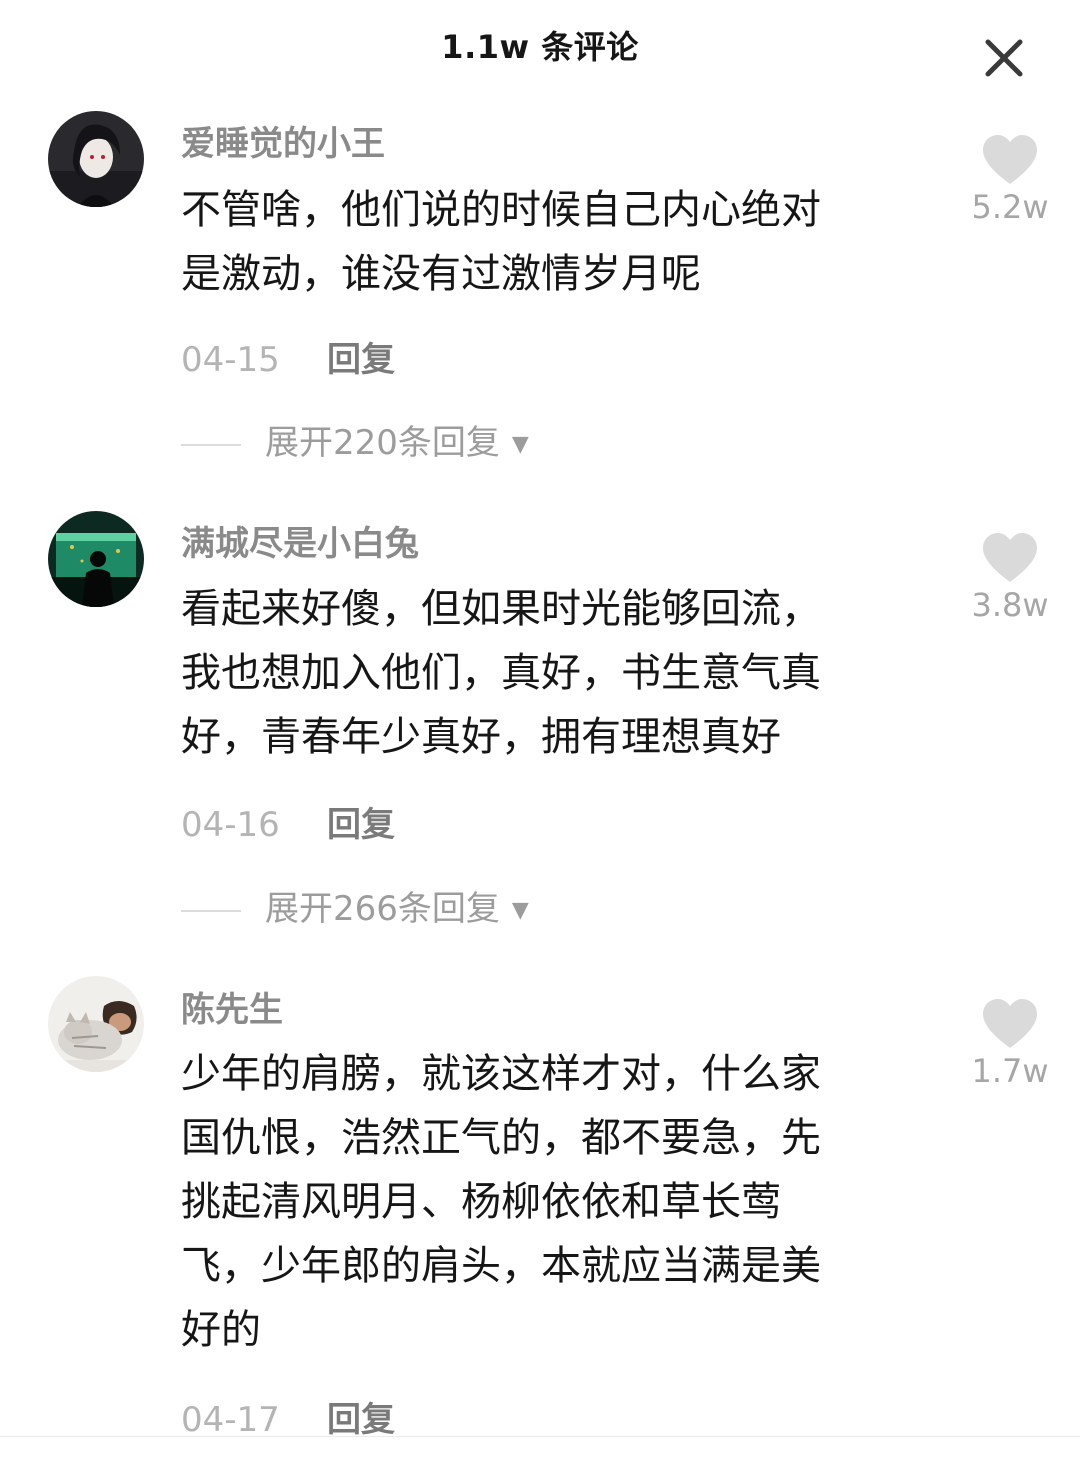 The height and width of the screenshot is (1461, 1080). What do you see at coordinates (1004, 58) in the screenshot?
I see `close-icon` at bounding box center [1004, 58].